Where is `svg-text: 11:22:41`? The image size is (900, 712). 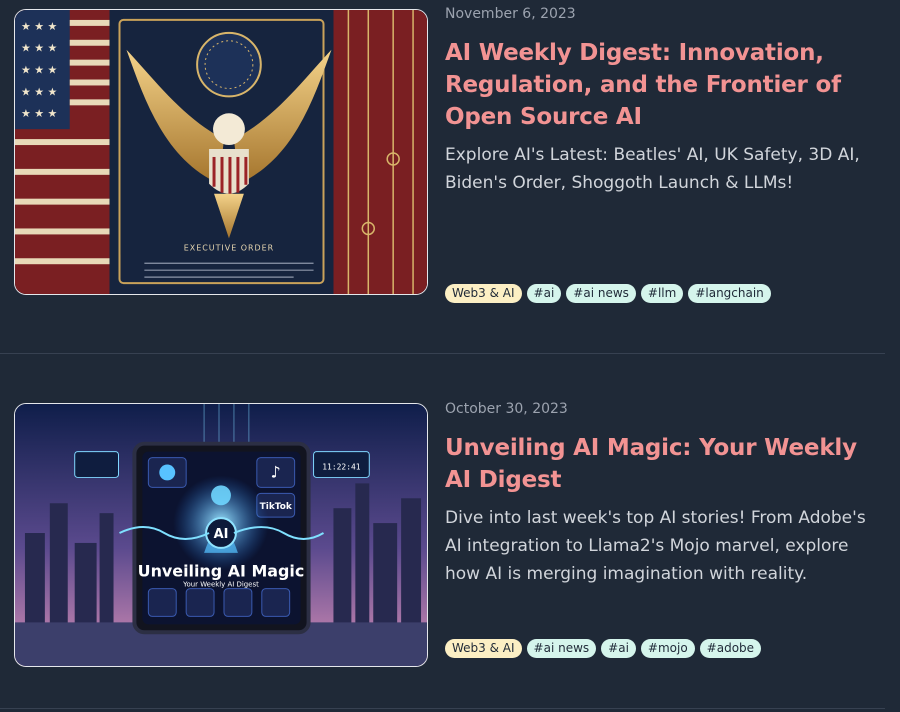 svg-text: 11:22:41 is located at coordinates (341, 467).